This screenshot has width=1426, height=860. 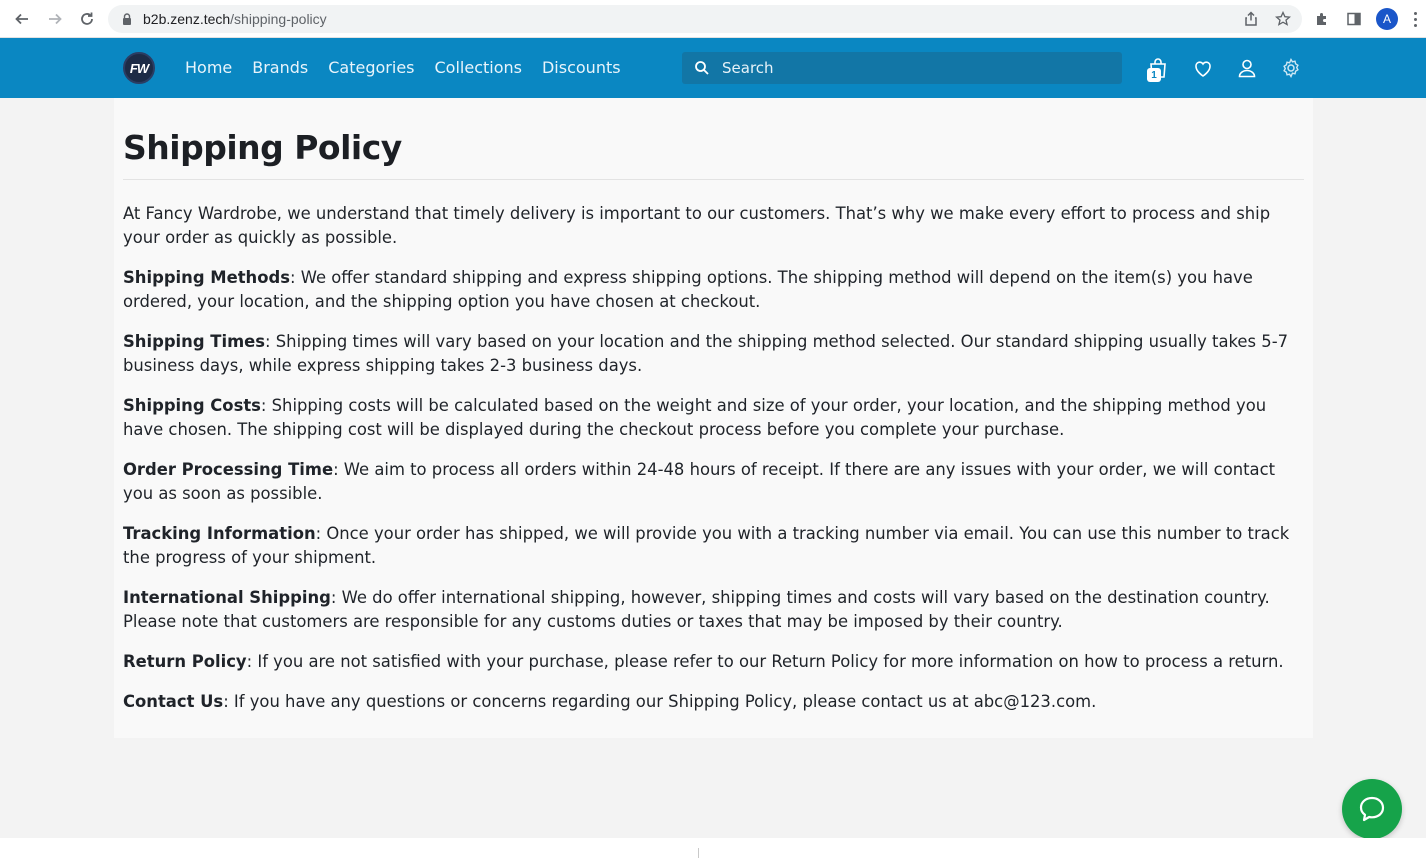 I want to click on nav-home: Home, so click(x=208, y=67).